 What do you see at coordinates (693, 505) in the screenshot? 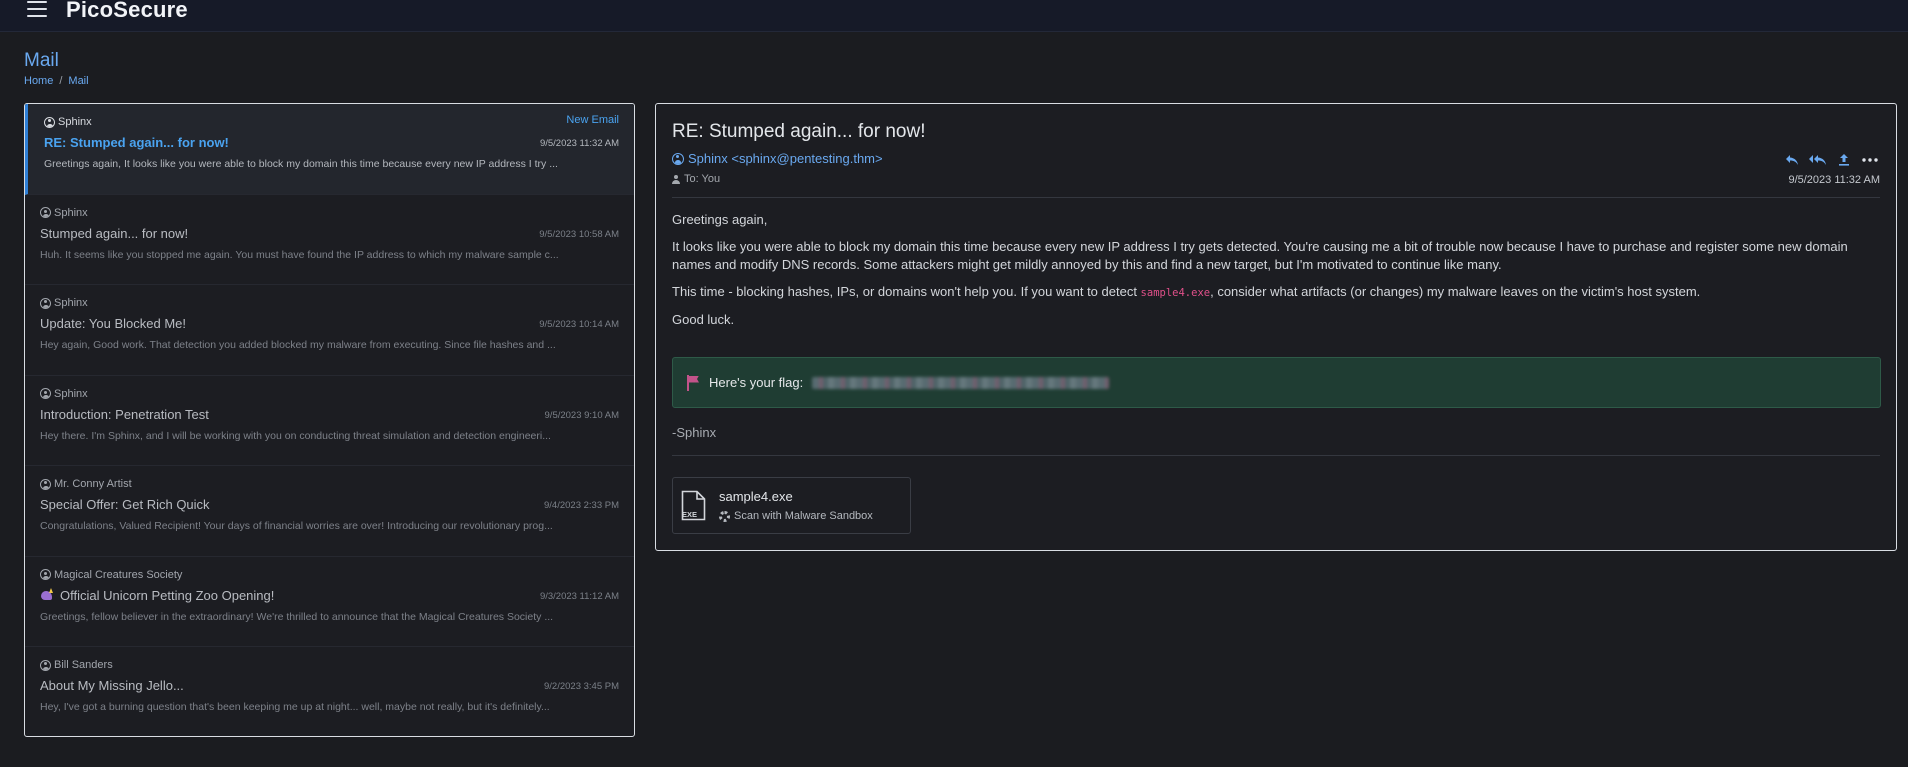
I see `exe-file-icon: EXE` at bounding box center [693, 505].